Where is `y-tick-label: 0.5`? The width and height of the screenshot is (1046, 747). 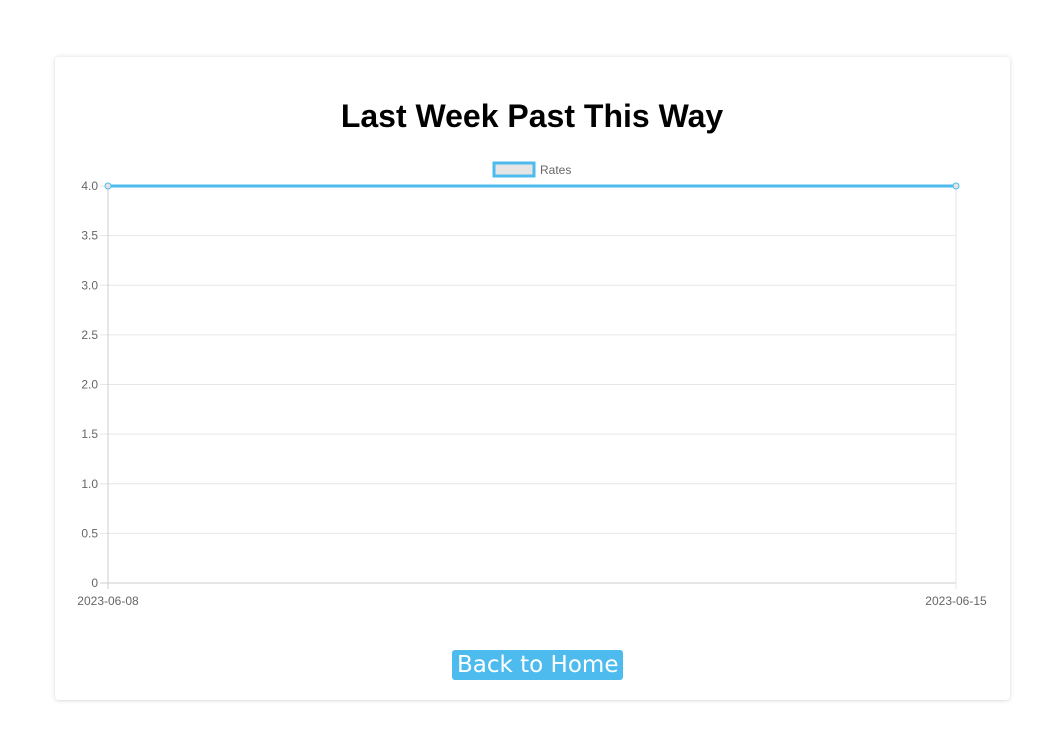
y-tick-label: 0.5 is located at coordinates (89, 533).